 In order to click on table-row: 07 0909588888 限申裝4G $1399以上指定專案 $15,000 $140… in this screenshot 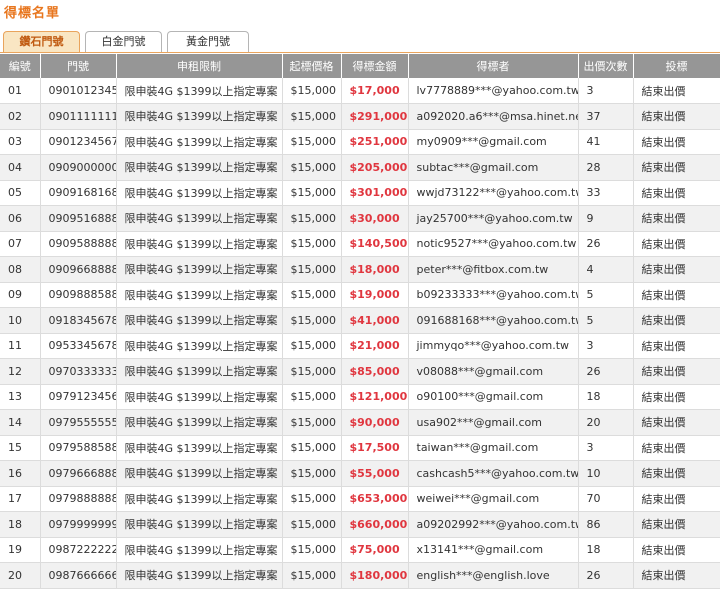, I will do `click(360, 244)`.